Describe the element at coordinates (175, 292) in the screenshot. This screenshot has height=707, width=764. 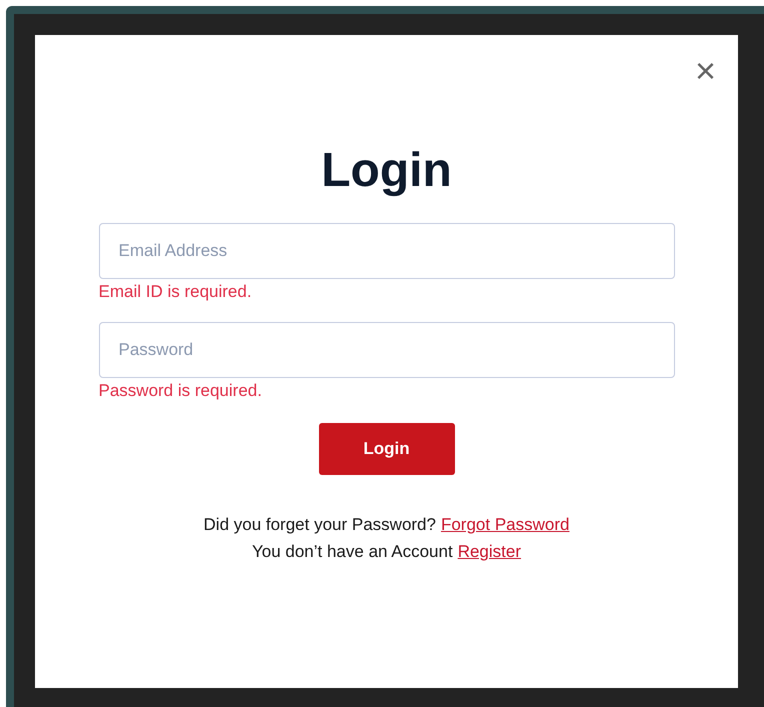
I see `error-message: Email ID is required.` at that location.